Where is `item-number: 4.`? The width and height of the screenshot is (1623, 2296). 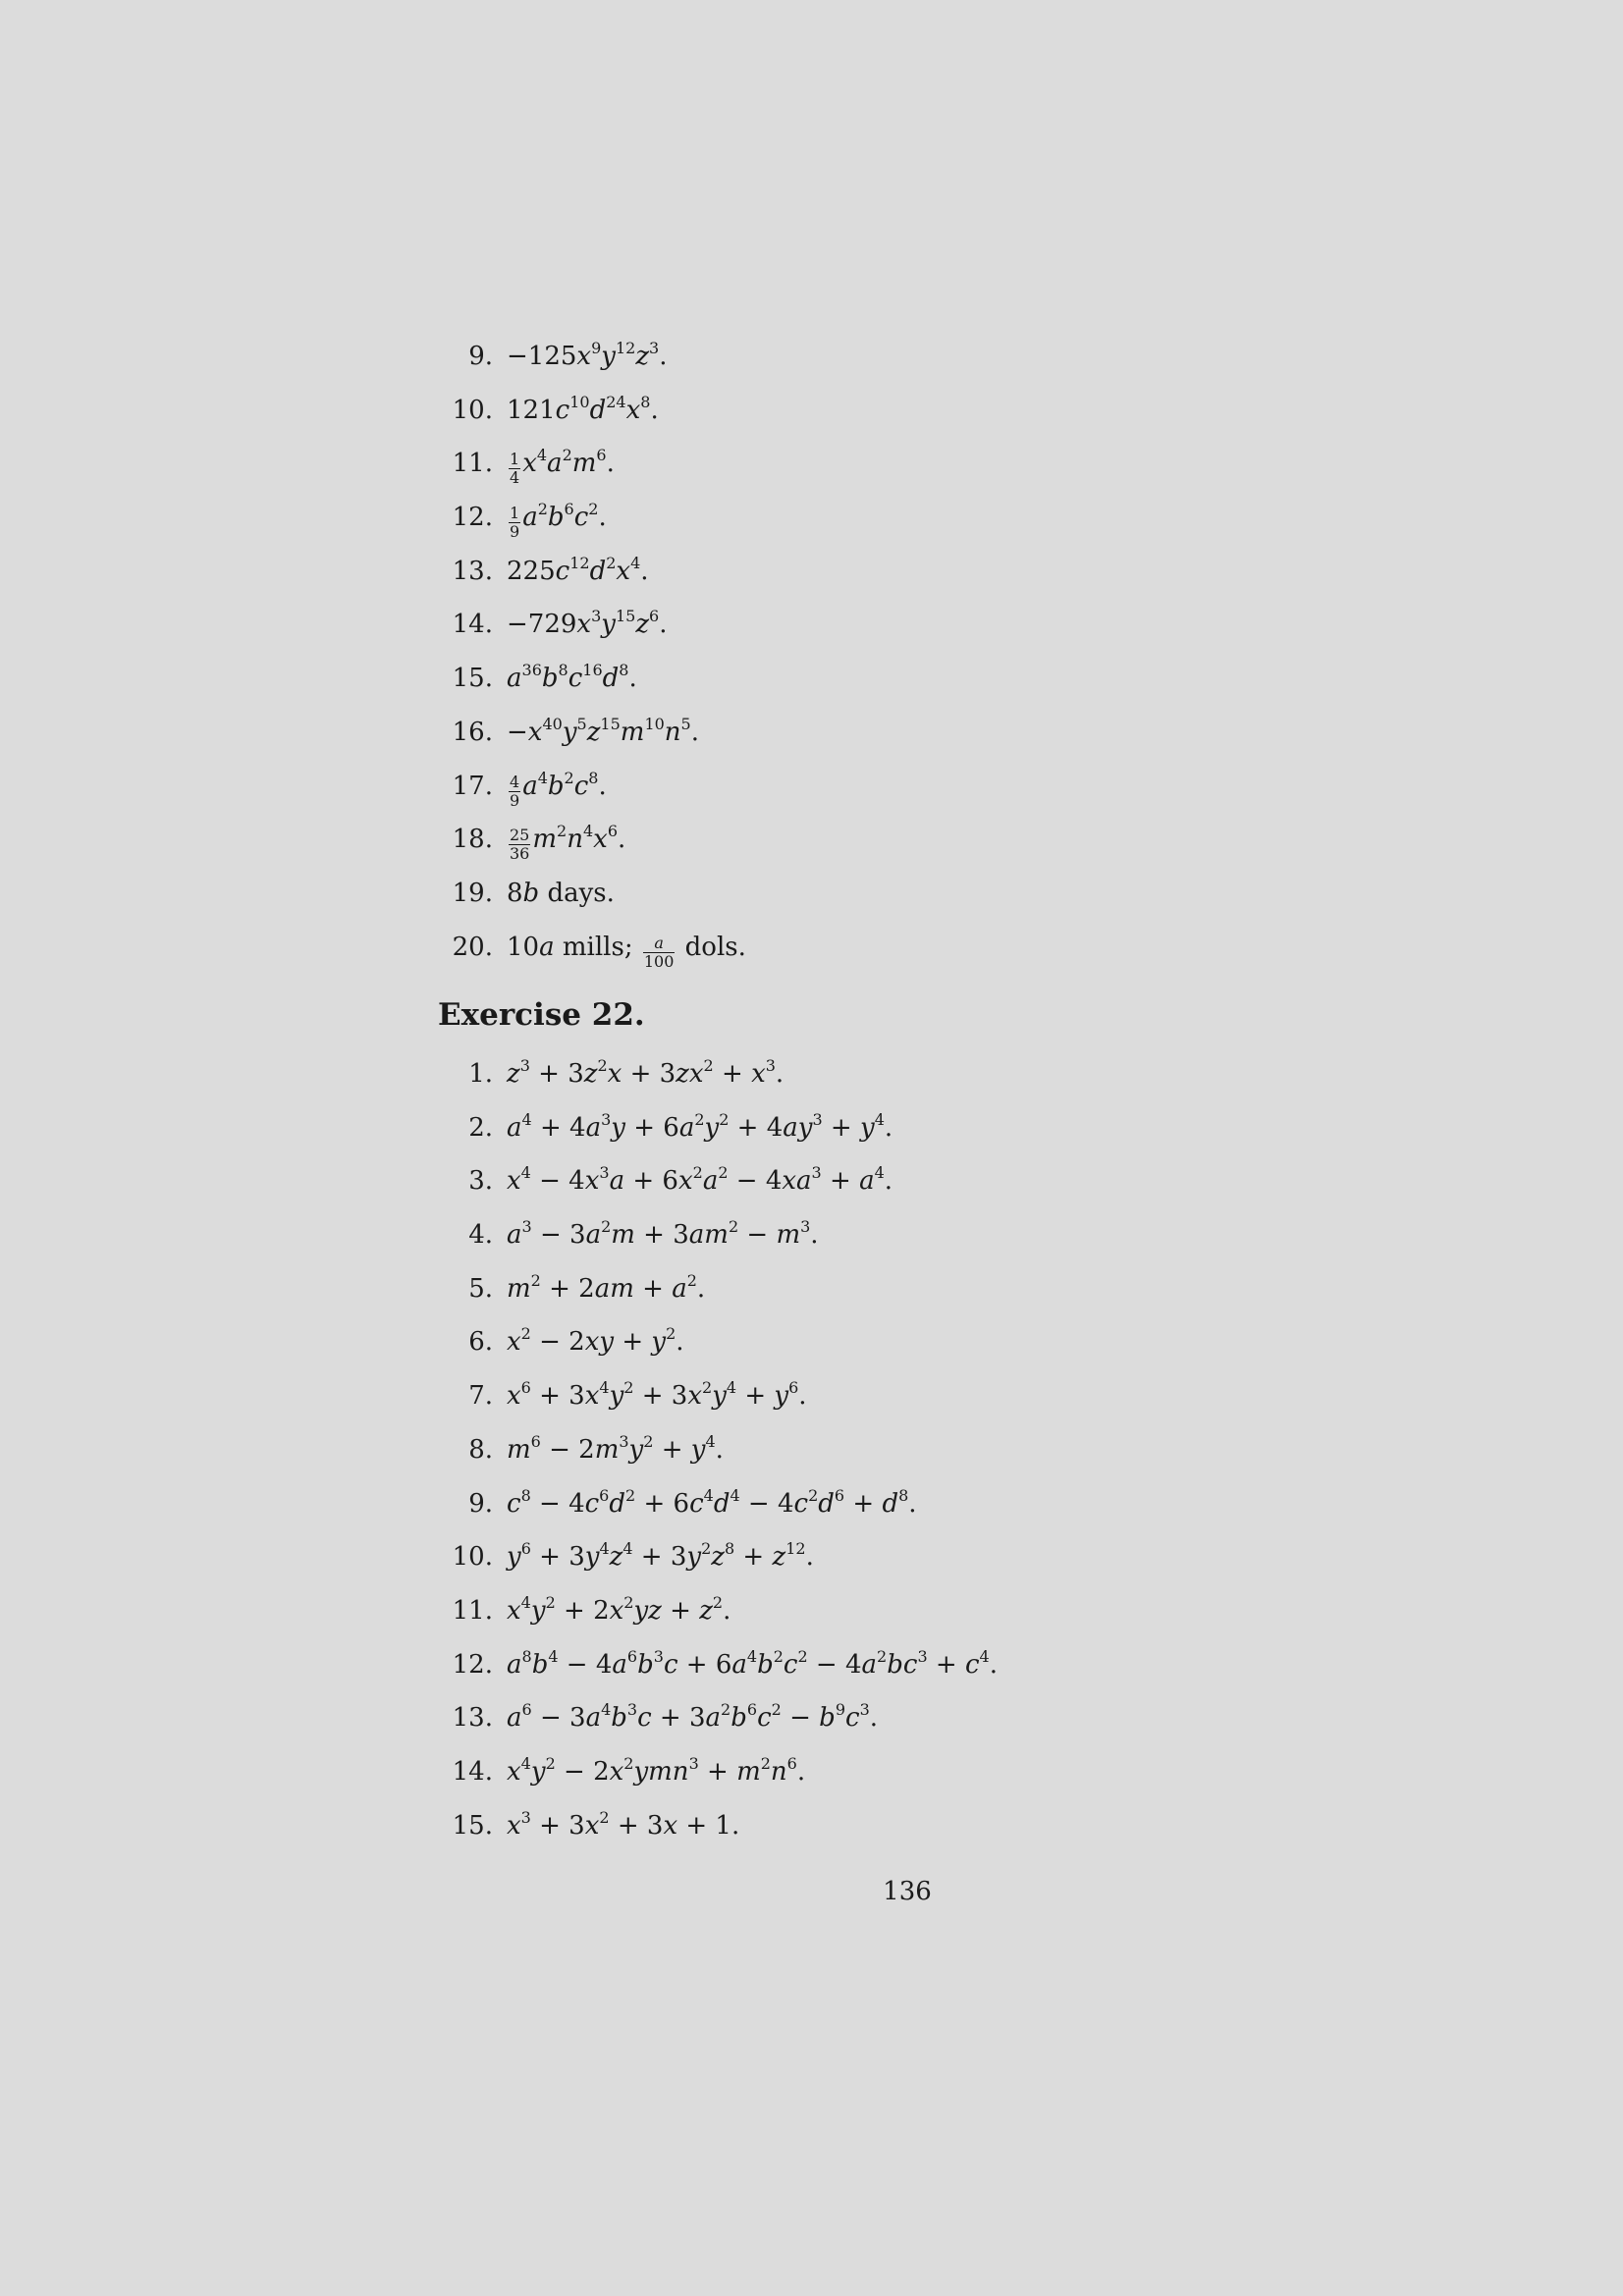 item-number: 4. is located at coordinates (480, 1235).